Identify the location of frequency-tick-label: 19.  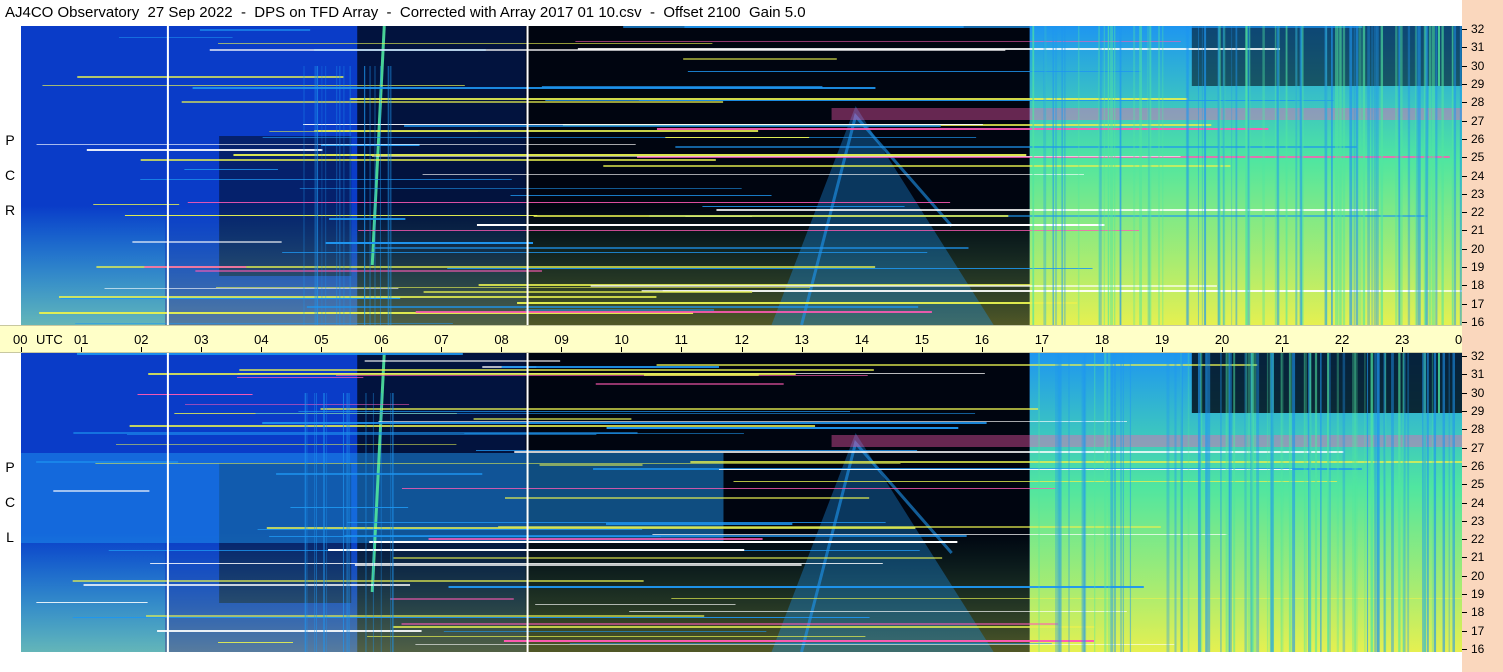
(1478, 267).